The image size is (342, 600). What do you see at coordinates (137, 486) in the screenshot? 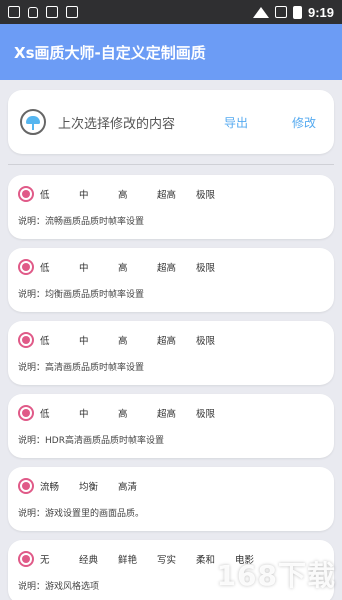
I see `option-label: 高清` at bounding box center [137, 486].